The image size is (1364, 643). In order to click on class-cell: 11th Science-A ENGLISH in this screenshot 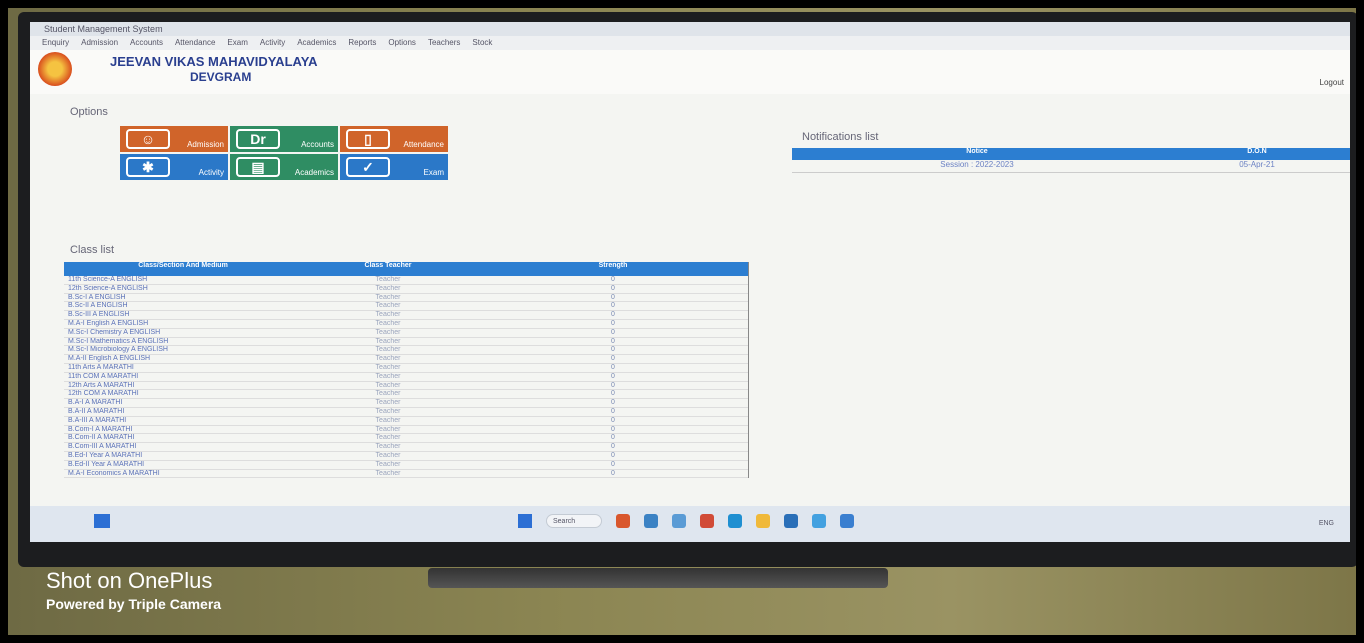, I will do `click(108, 279)`.